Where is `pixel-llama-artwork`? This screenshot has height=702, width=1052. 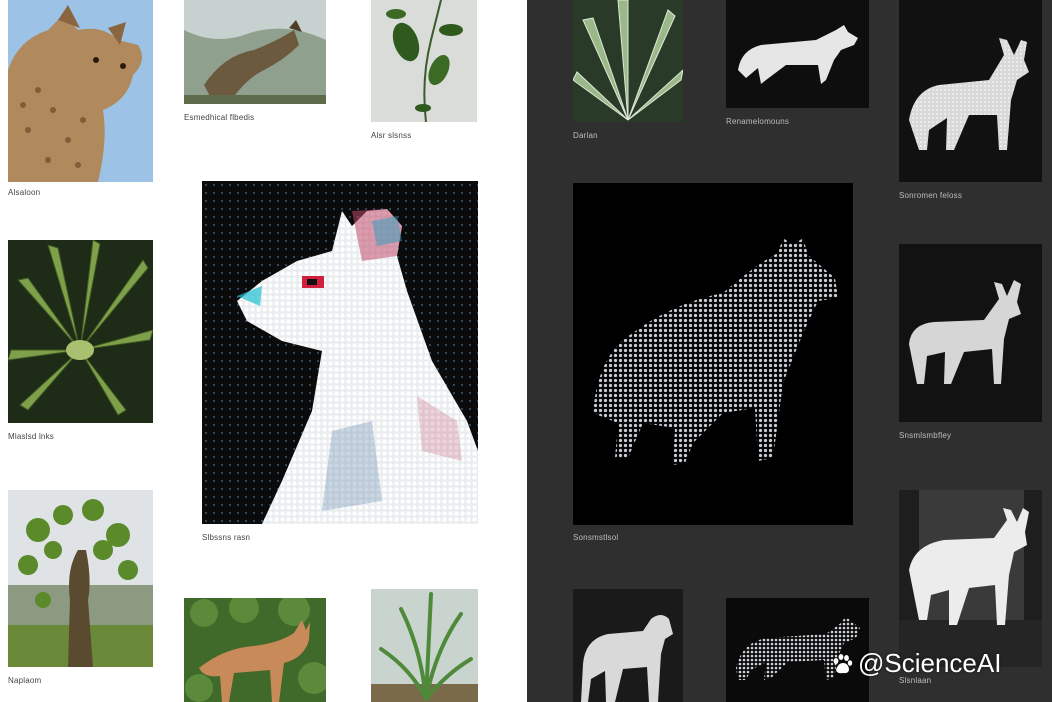 pixel-llama-artwork is located at coordinates (340, 352).